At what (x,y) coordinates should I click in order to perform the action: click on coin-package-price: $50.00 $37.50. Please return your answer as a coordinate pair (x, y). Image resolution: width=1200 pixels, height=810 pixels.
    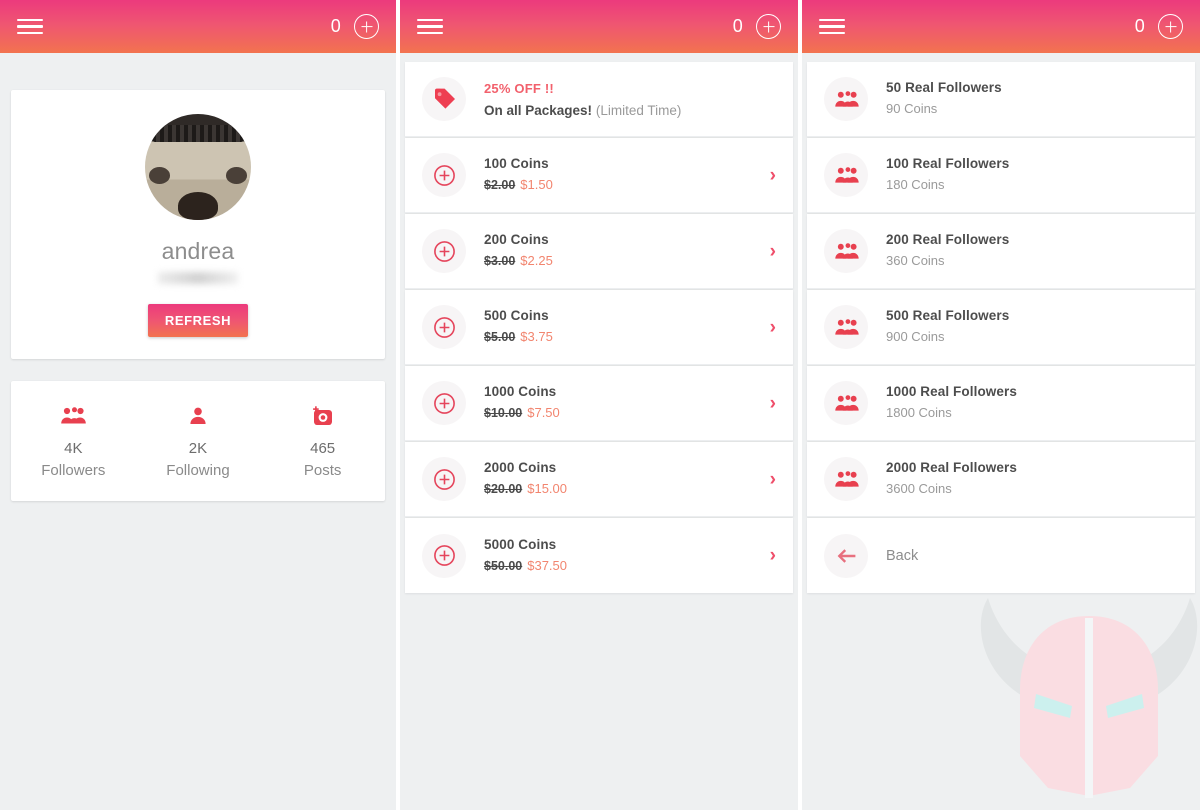
    Looking at the image, I should click on (622, 566).